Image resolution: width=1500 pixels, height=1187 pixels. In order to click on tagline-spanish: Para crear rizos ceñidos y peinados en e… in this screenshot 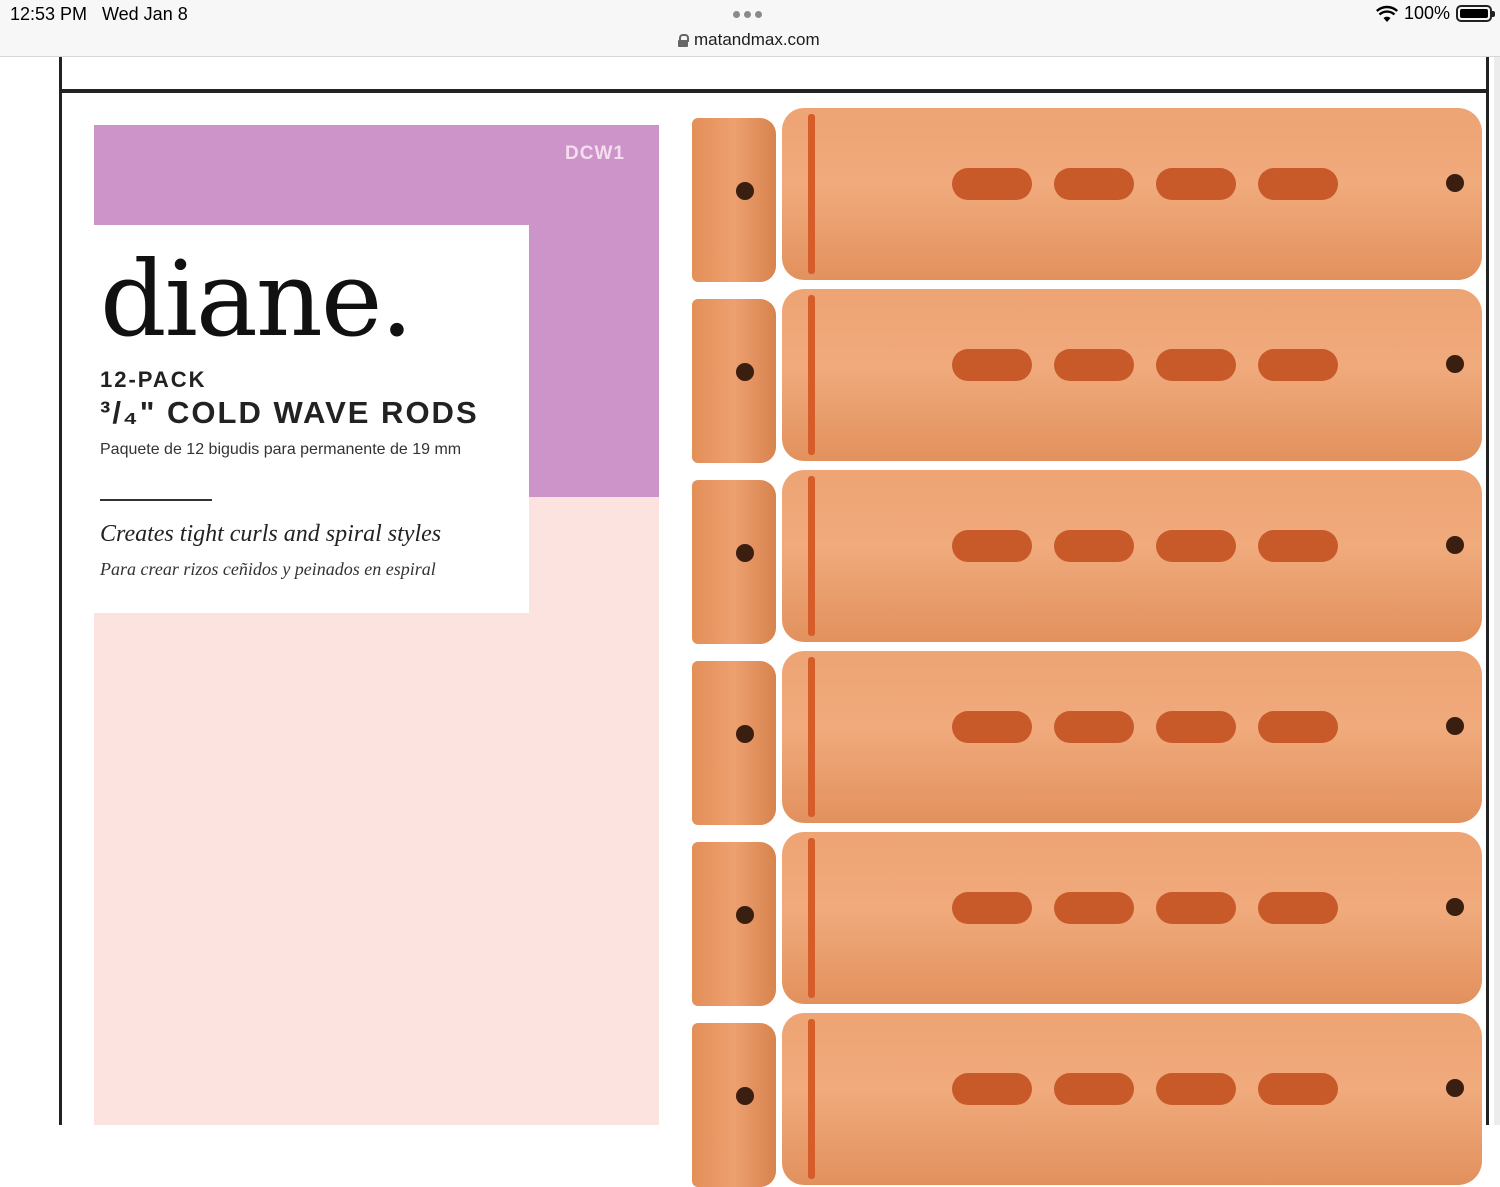, I will do `click(268, 569)`.